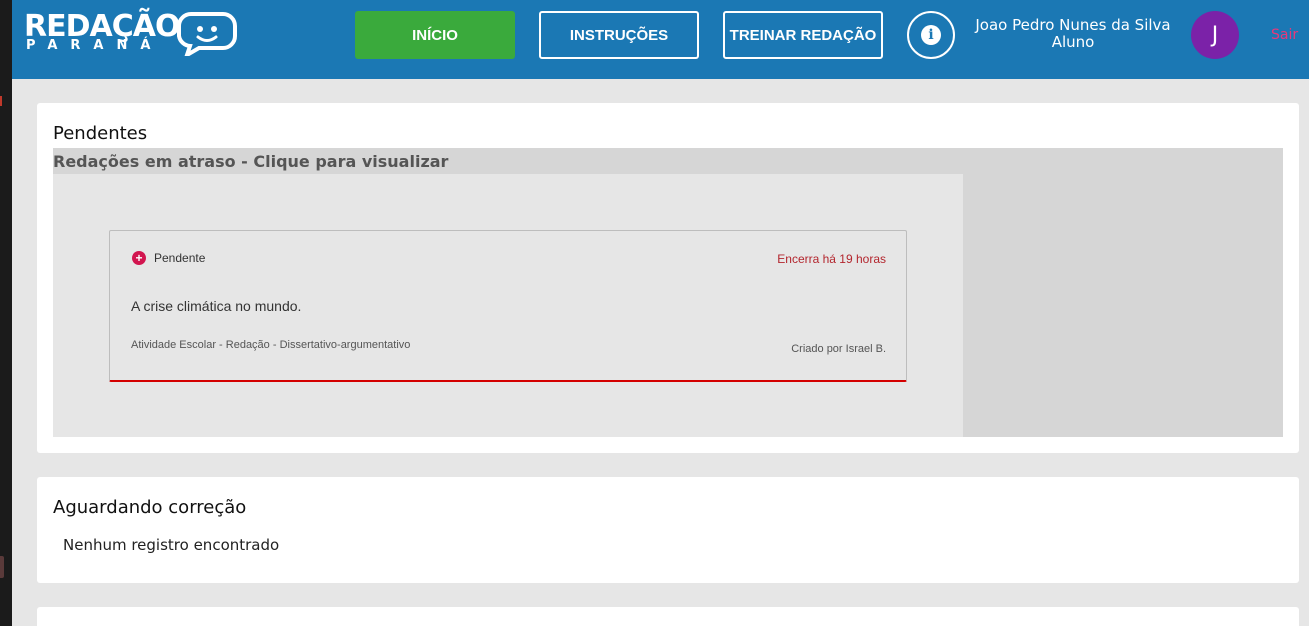  I want to click on avatar: J, so click(1215, 35).